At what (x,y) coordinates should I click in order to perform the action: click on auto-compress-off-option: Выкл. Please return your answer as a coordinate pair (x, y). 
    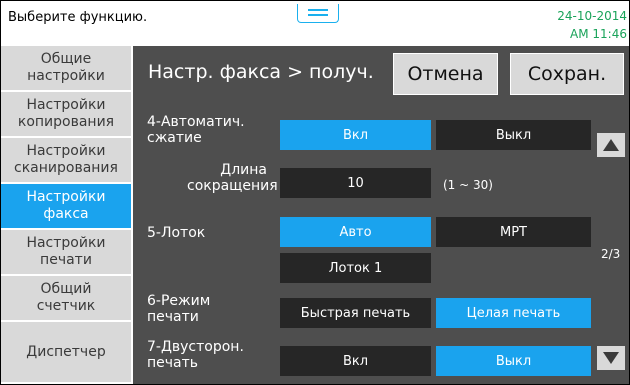
    Looking at the image, I should click on (513, 135).